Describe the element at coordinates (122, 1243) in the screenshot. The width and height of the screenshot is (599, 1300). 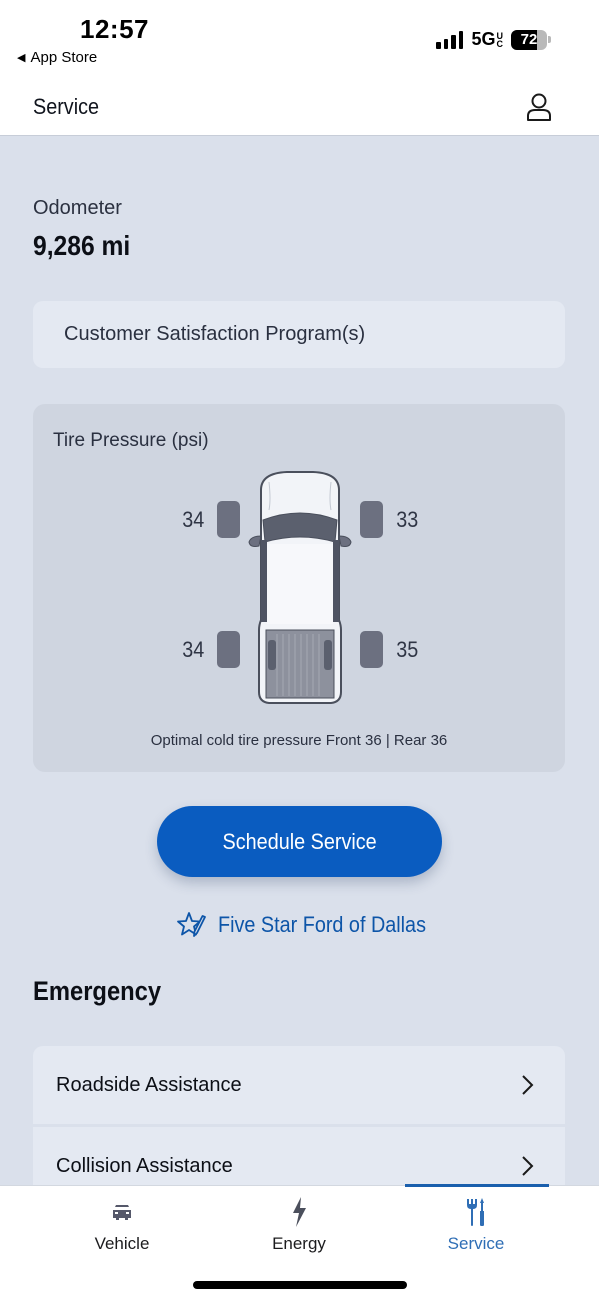
I see `tab-label: Vehicle` at that location.